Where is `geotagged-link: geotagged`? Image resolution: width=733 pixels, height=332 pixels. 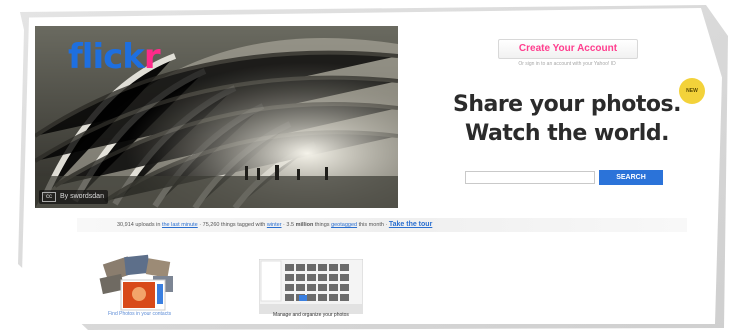
geotagged-link: geotagged is located at coordinates (344, 225).